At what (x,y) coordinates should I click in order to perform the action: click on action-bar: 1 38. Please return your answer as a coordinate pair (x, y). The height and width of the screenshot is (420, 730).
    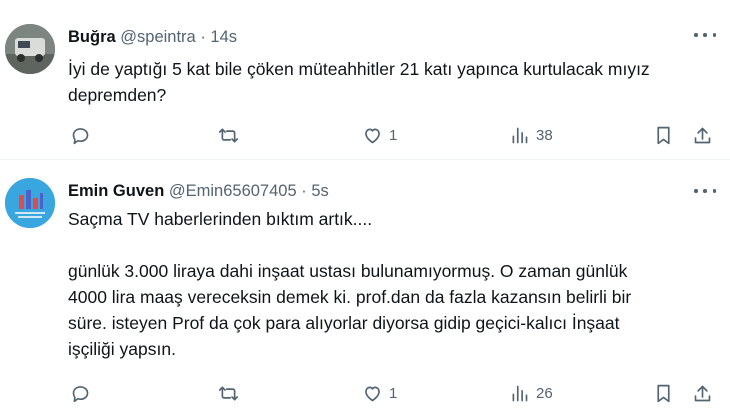
    Looking at the image, I should click on (393, 135).